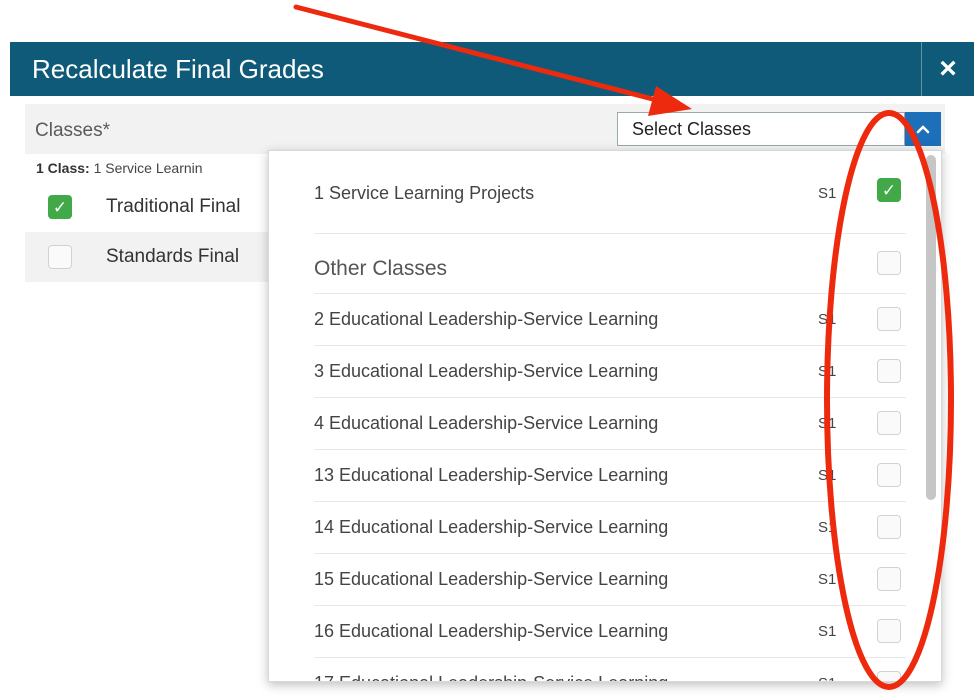 This screenshot has width=974, height=700. What do you see at coordinates (492, 69) in the screenshot?
I see `dialog-header: Recalculate Final Grades ×` at bounding box center [492, 69].